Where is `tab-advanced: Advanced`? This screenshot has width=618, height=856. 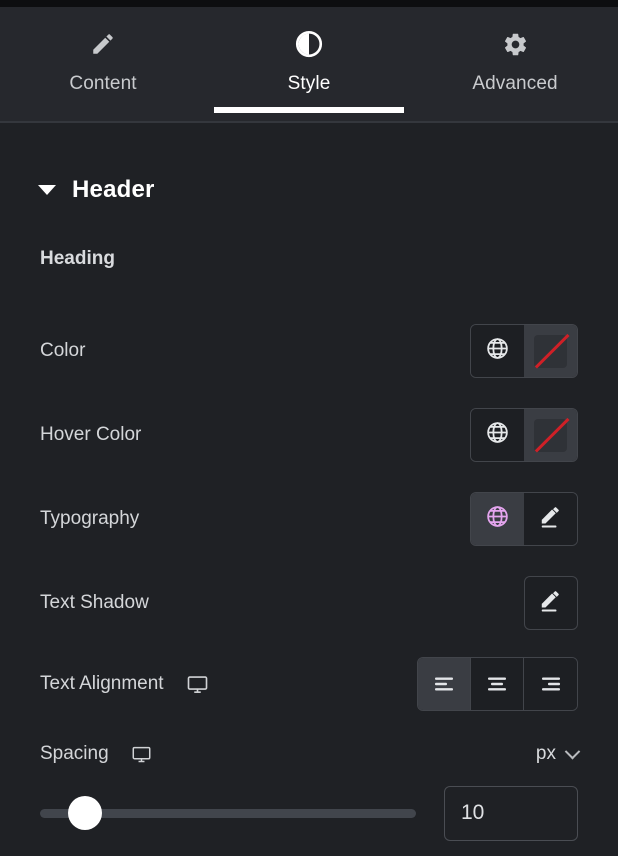 tab-advanced: Advanced is located at coordinates (515, 64).